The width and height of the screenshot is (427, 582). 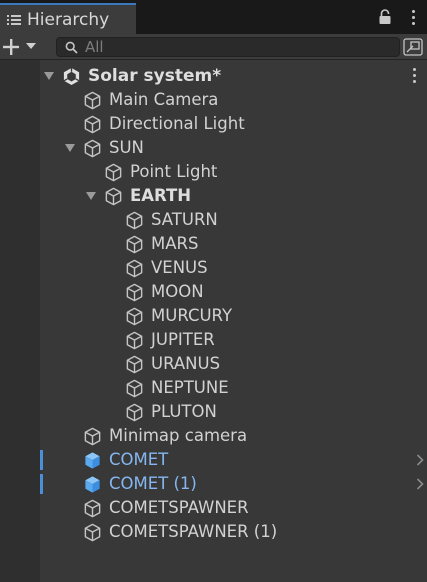 What do you see at coordinates (161, 195) in the screenshot?
I see `item-label: EARTH` at bounding box center [161, 195].